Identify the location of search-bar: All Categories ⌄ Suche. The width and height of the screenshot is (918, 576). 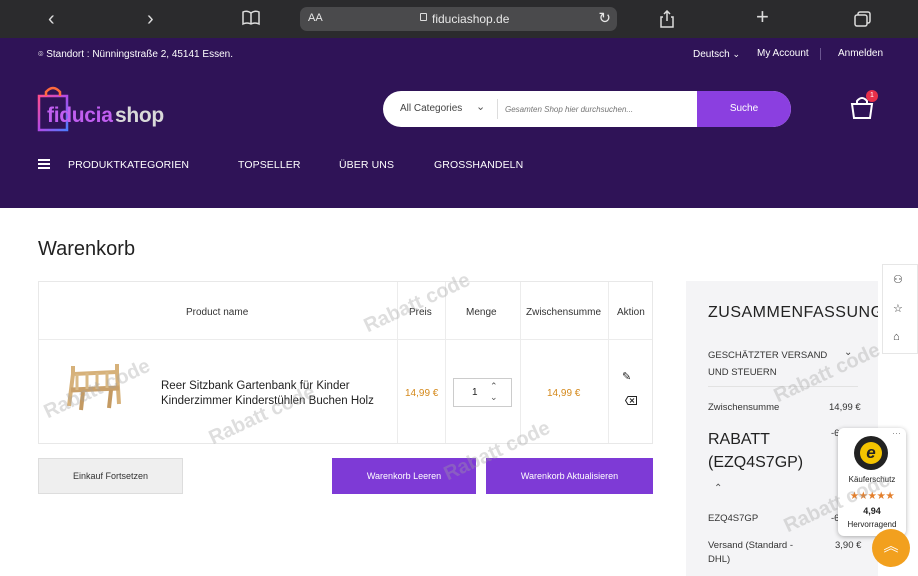
(587, 109).